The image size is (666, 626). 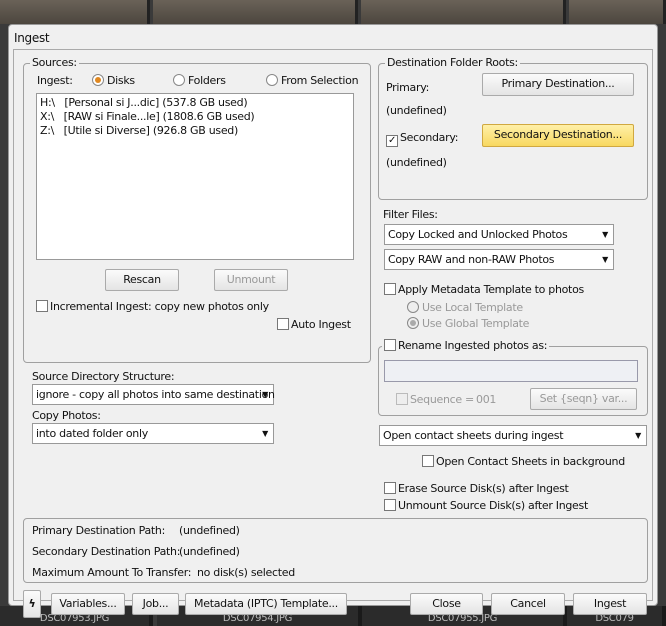 I want to click on incremental-checkbox: Incremental Ingest: copy new photos only, so click(x=152, y=306).